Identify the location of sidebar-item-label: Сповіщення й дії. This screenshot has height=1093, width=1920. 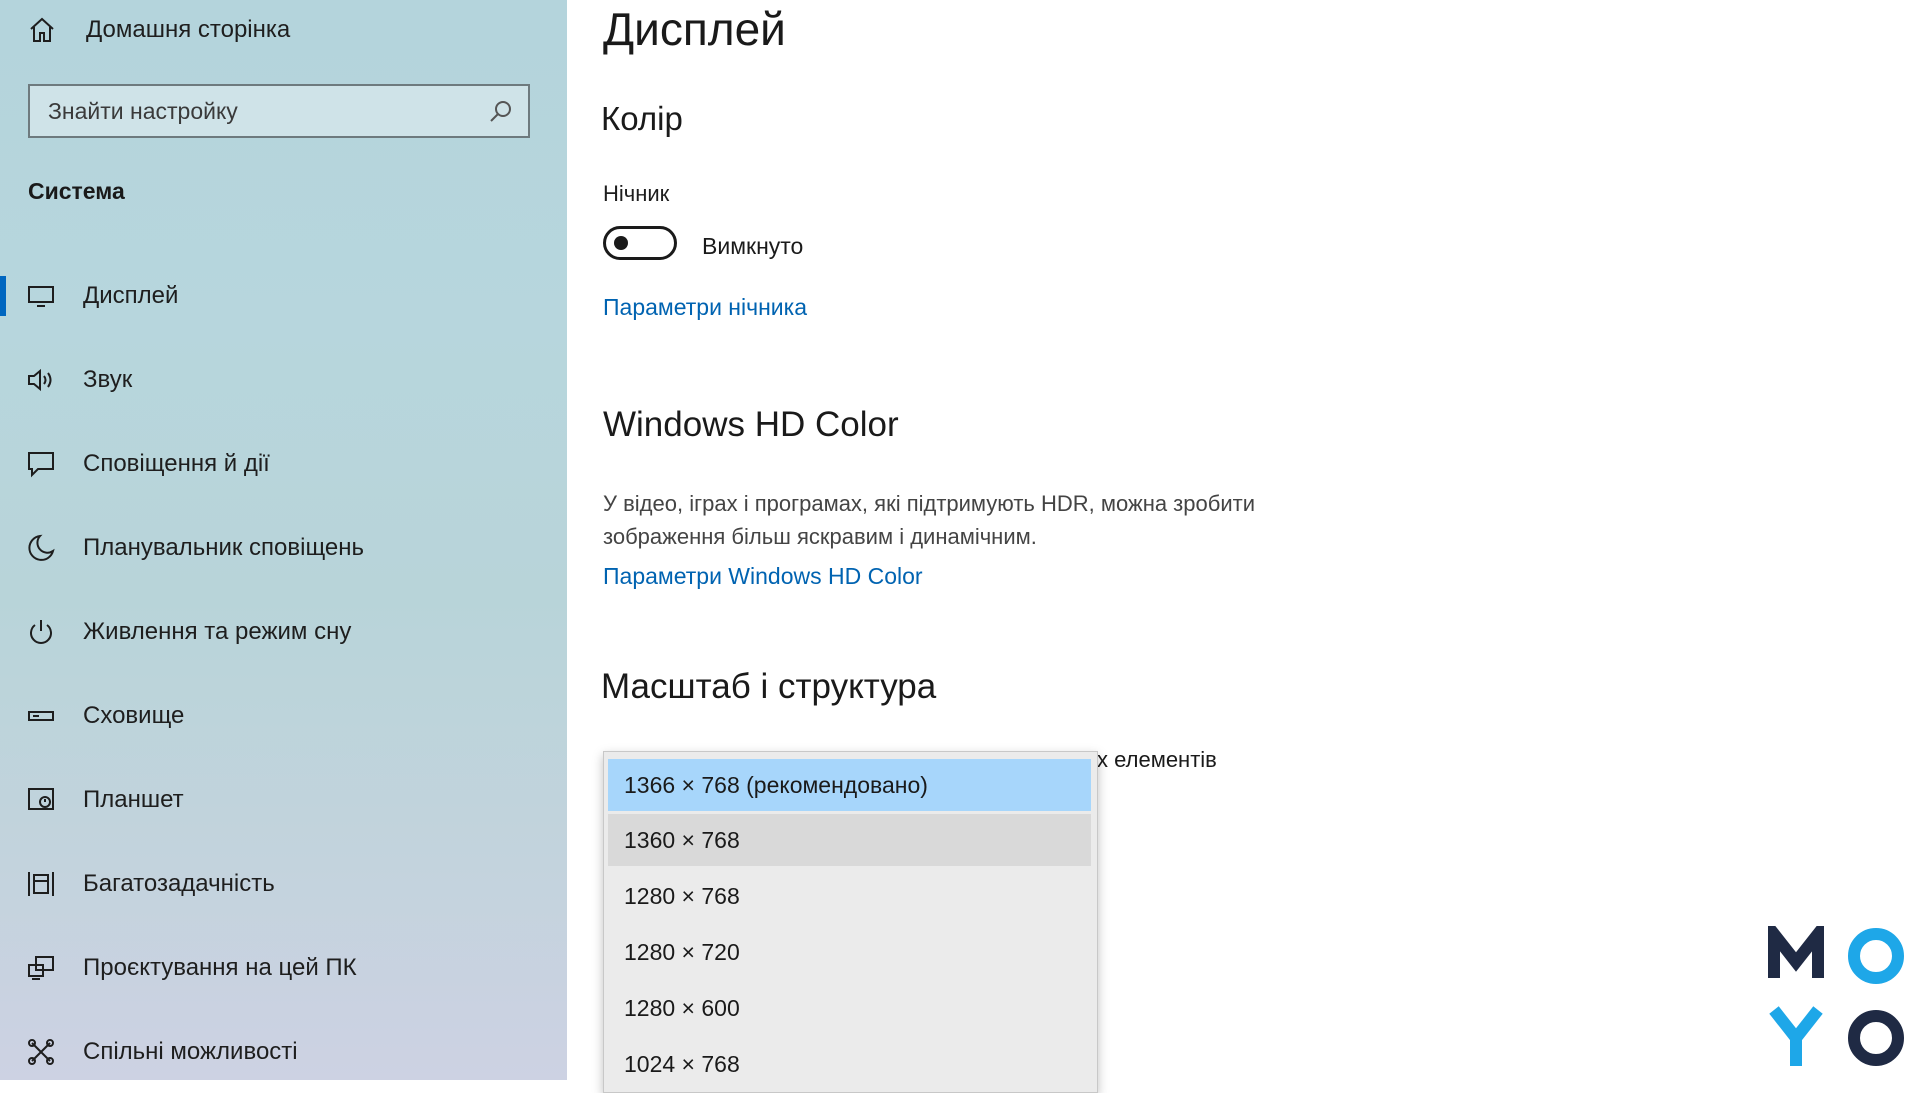
(176, 463).